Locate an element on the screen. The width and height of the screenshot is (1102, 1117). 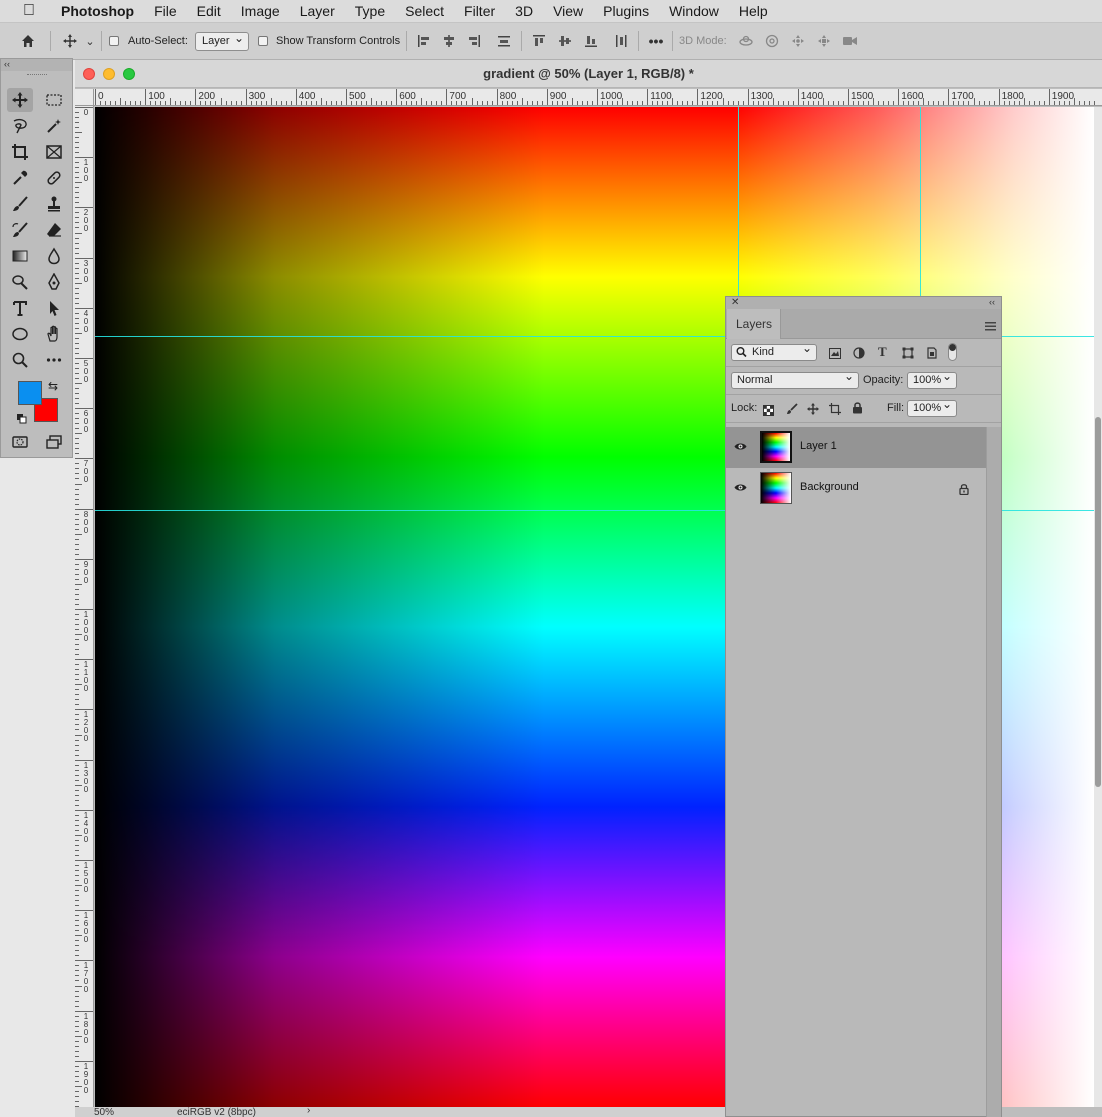
align-right-icon is located at coordinates (474, 41).